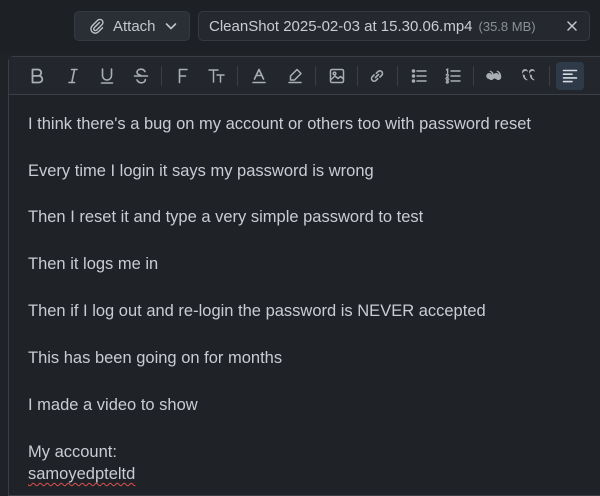  I want to click on link-button, so click(377, 76).